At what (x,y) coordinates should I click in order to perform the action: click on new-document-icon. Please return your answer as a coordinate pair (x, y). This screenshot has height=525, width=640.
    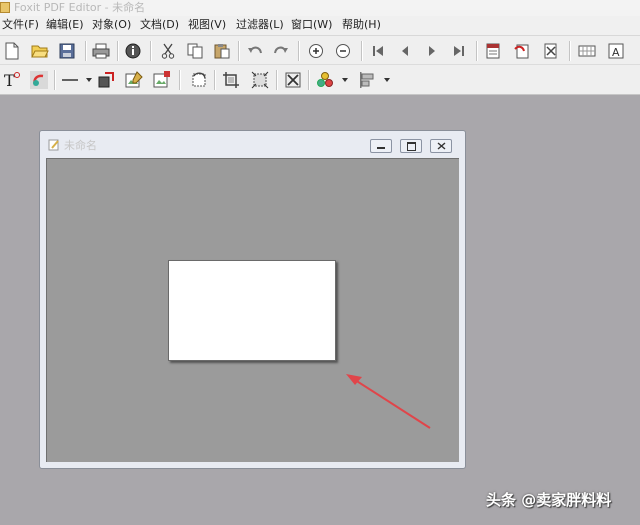
    Looking at the image, I should click on (12, 51).